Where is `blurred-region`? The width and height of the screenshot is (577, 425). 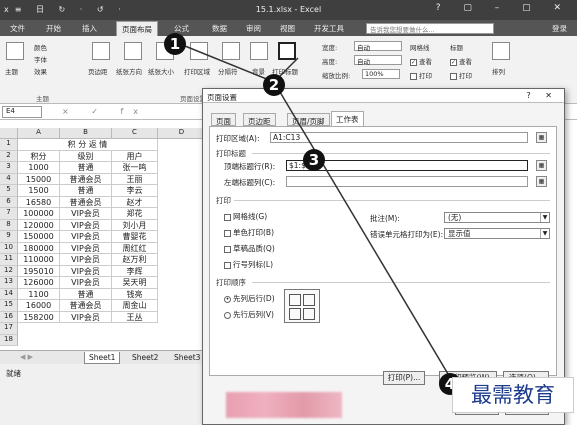 blurred-region is located at coordinates (284, 405).